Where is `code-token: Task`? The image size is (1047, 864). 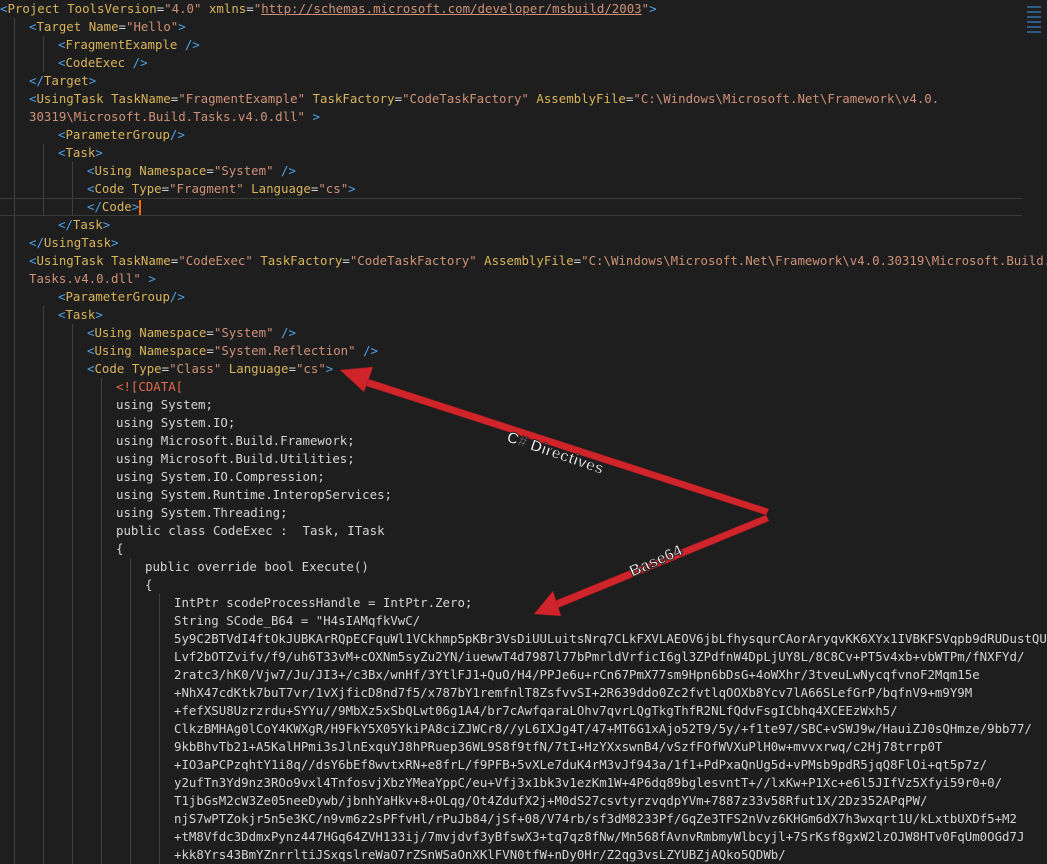
code-token: Task is located at coordinates (87, 224).